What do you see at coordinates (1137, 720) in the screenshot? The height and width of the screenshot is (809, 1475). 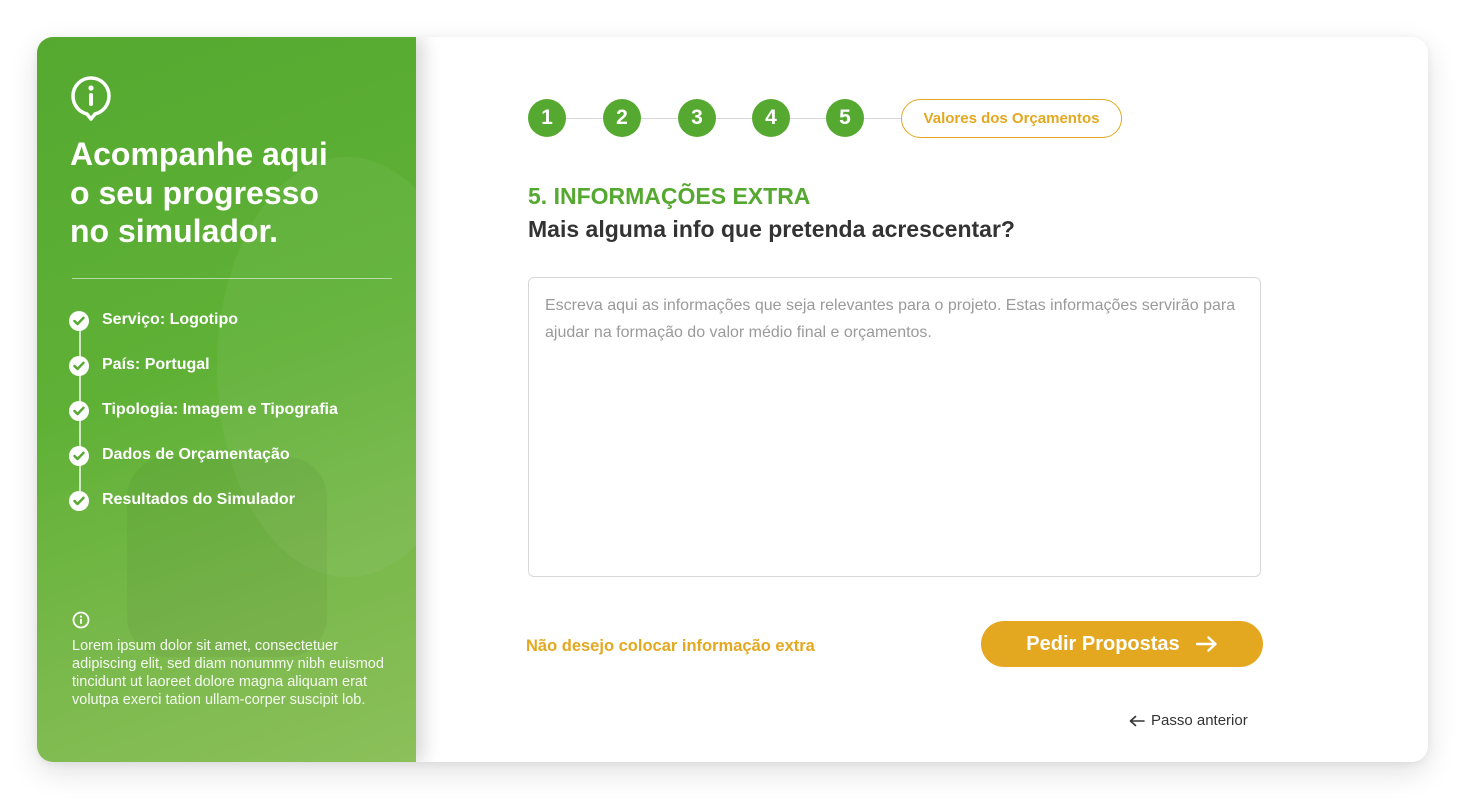 I see `arrow-left-icon` at bounding box center [1137, 720].